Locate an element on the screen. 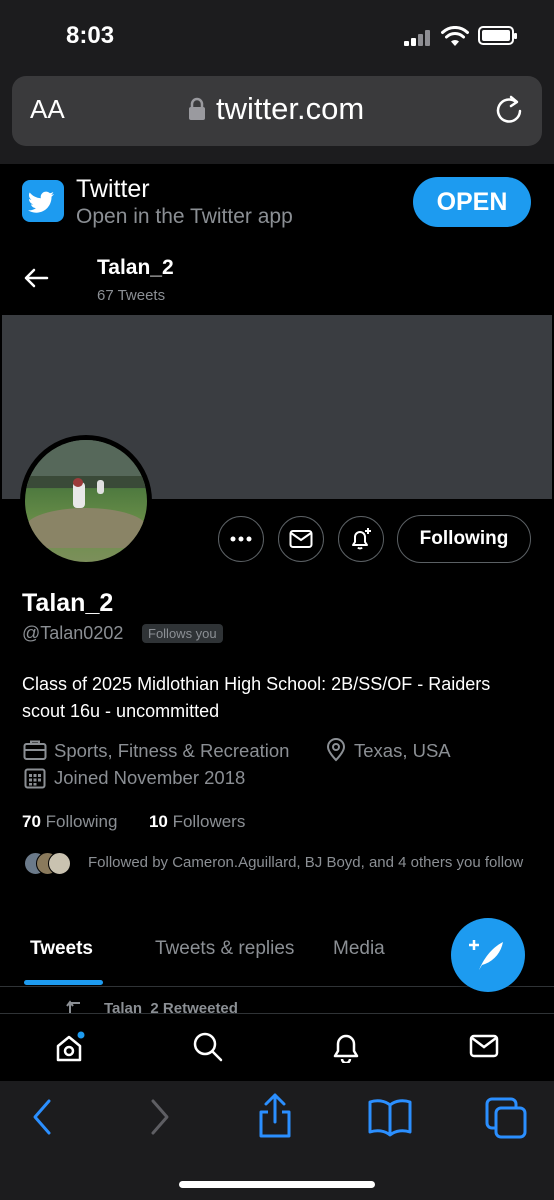 Image resolution: width=554 pixels, height=1200 pixels. joined-date: Joined November 2018 is located at coordinates (150, 777).